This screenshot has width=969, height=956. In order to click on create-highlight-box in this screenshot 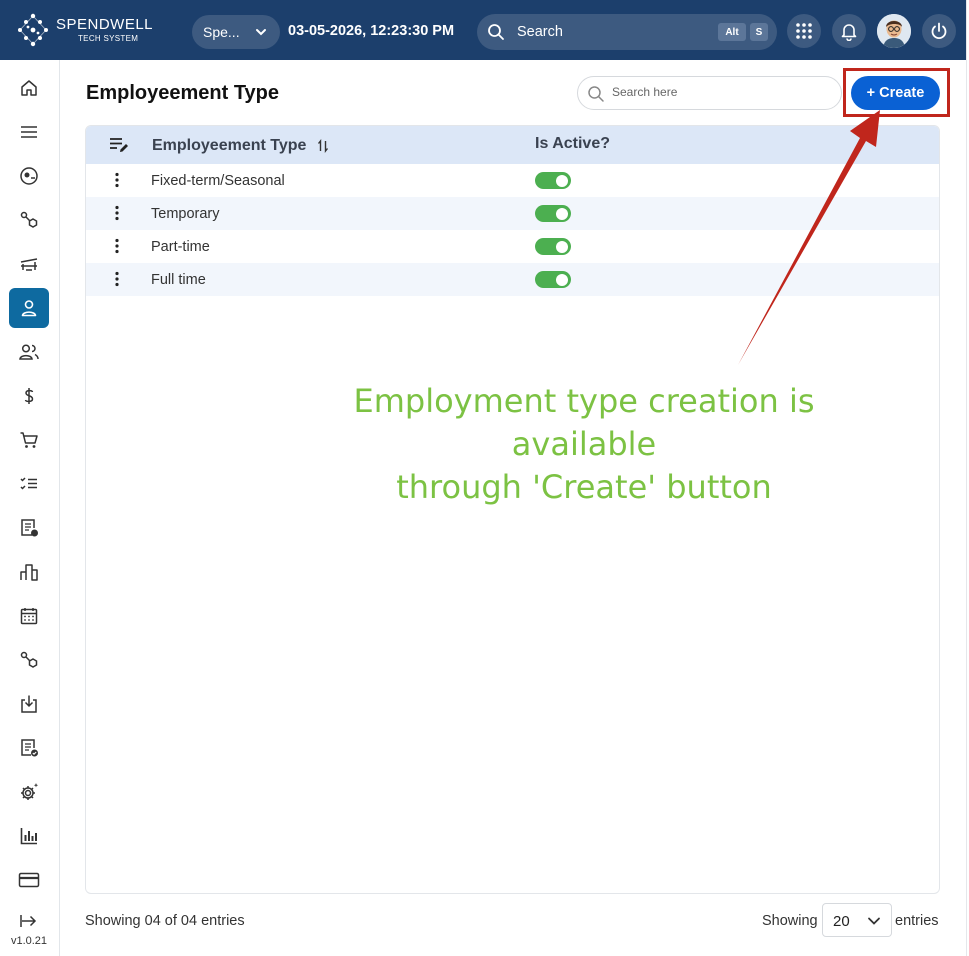, I will do `click(896, 92)`.